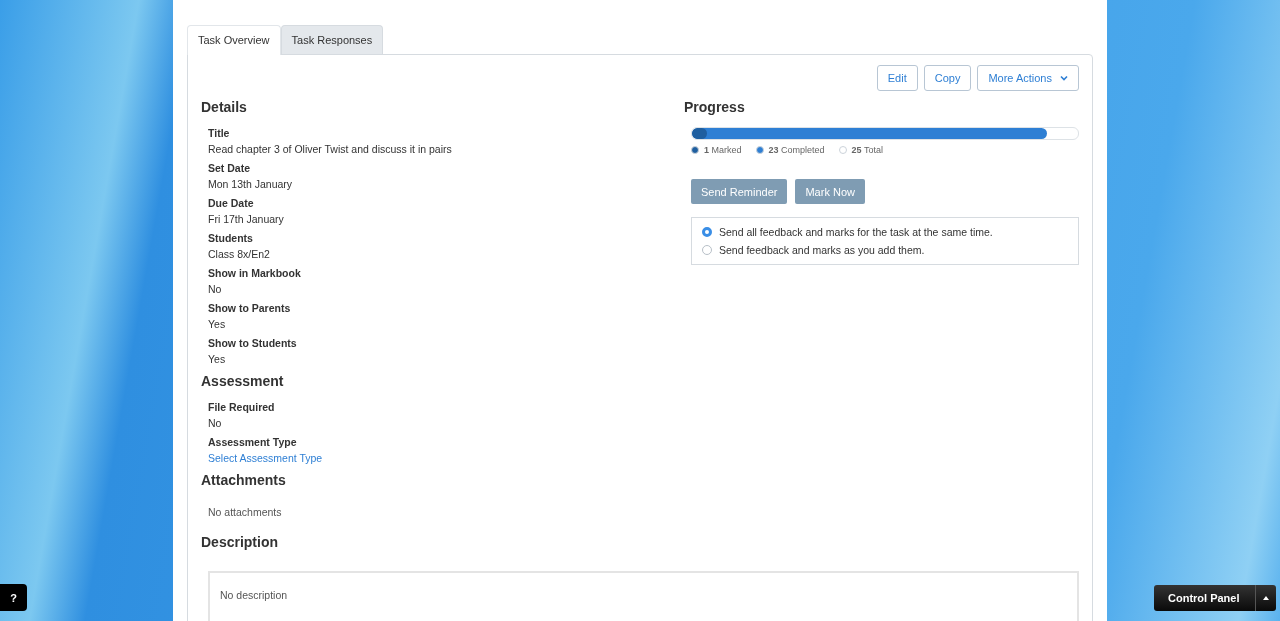  I want to click on field-label: Students, so click(231, 238).